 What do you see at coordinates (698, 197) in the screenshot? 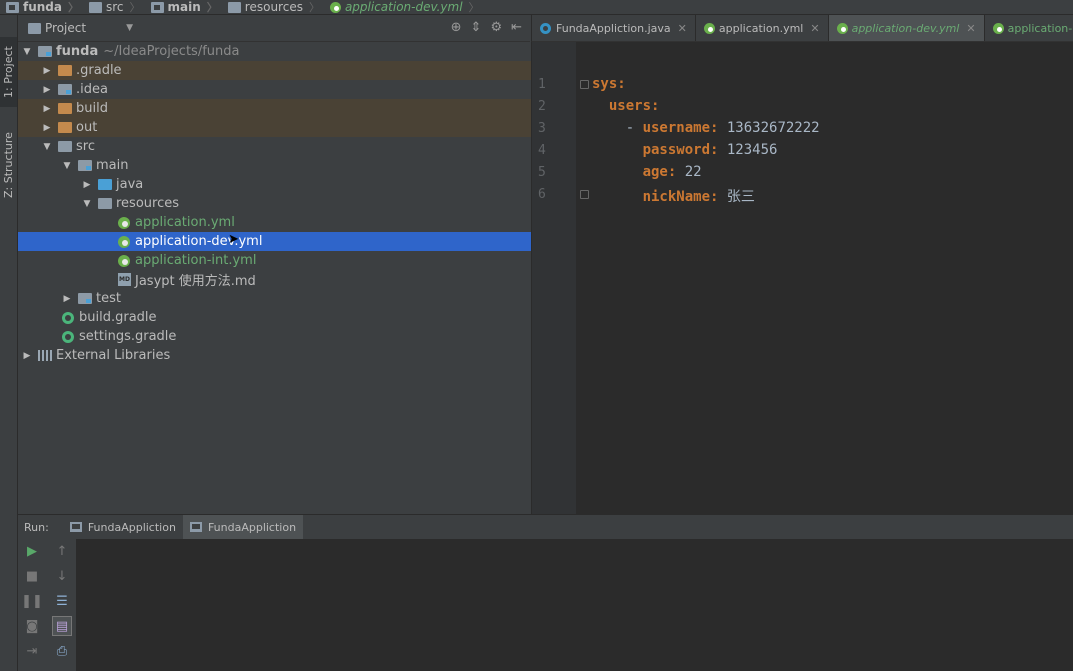
I see `code-line: nickName: 张三` at bounding box center [698, 197].